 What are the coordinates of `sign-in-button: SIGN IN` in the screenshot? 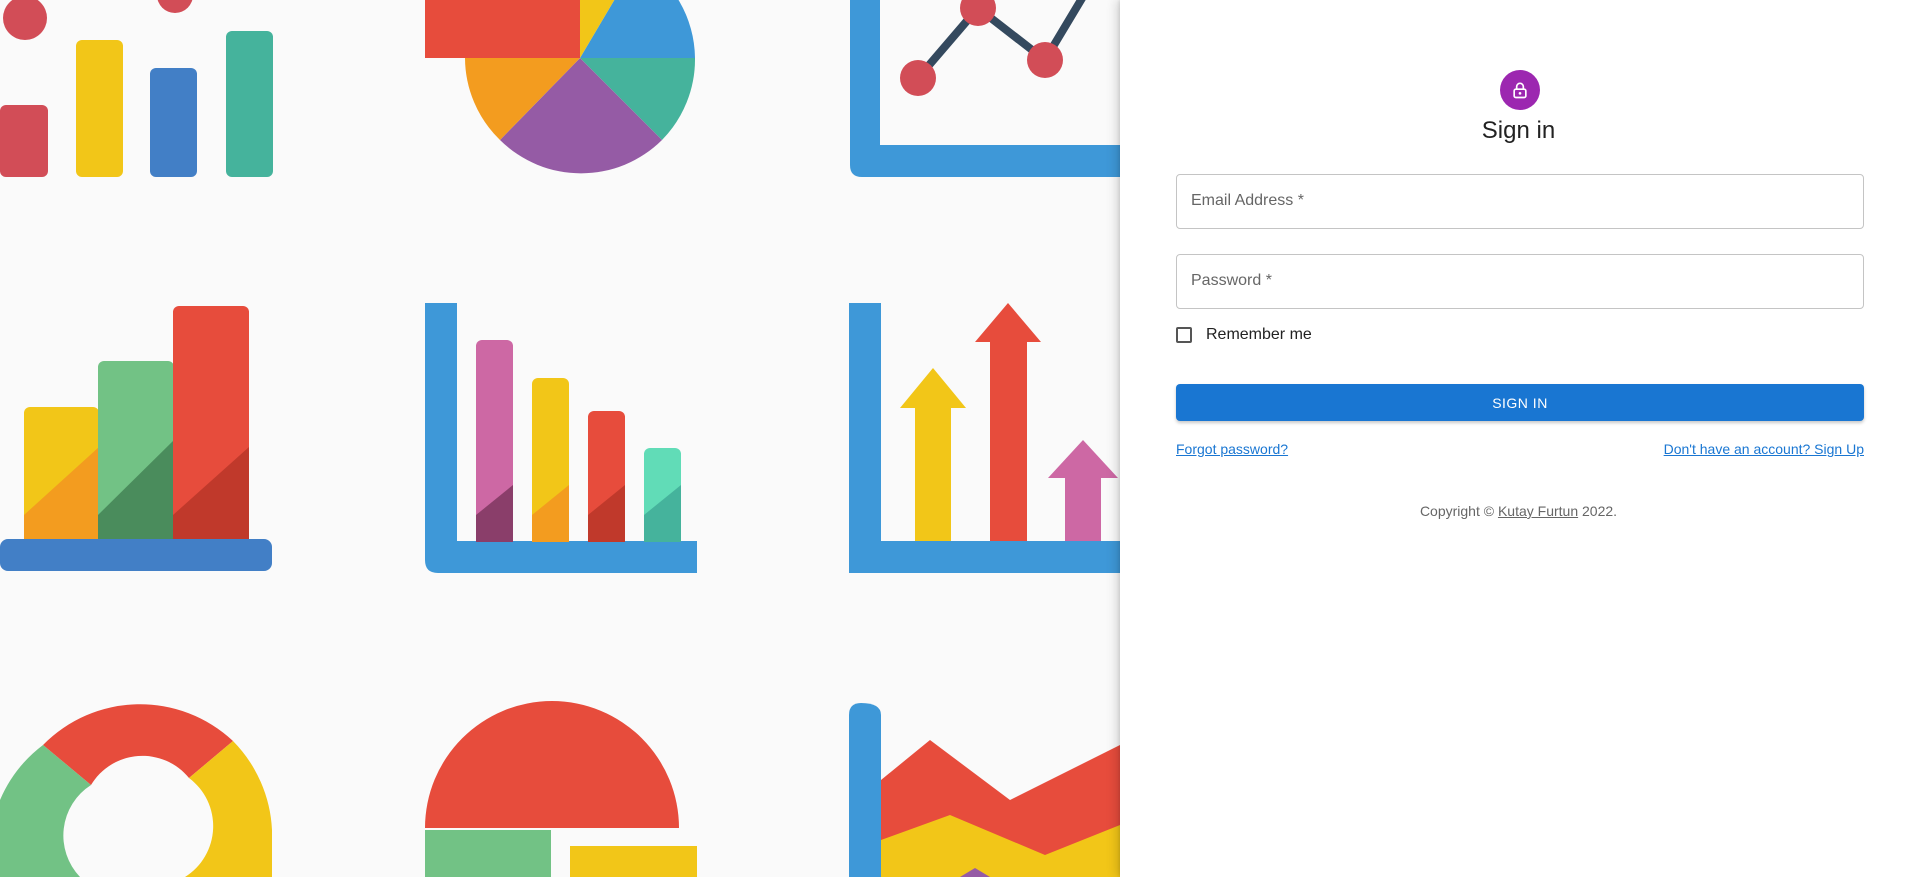 It's located at (1520, 402).